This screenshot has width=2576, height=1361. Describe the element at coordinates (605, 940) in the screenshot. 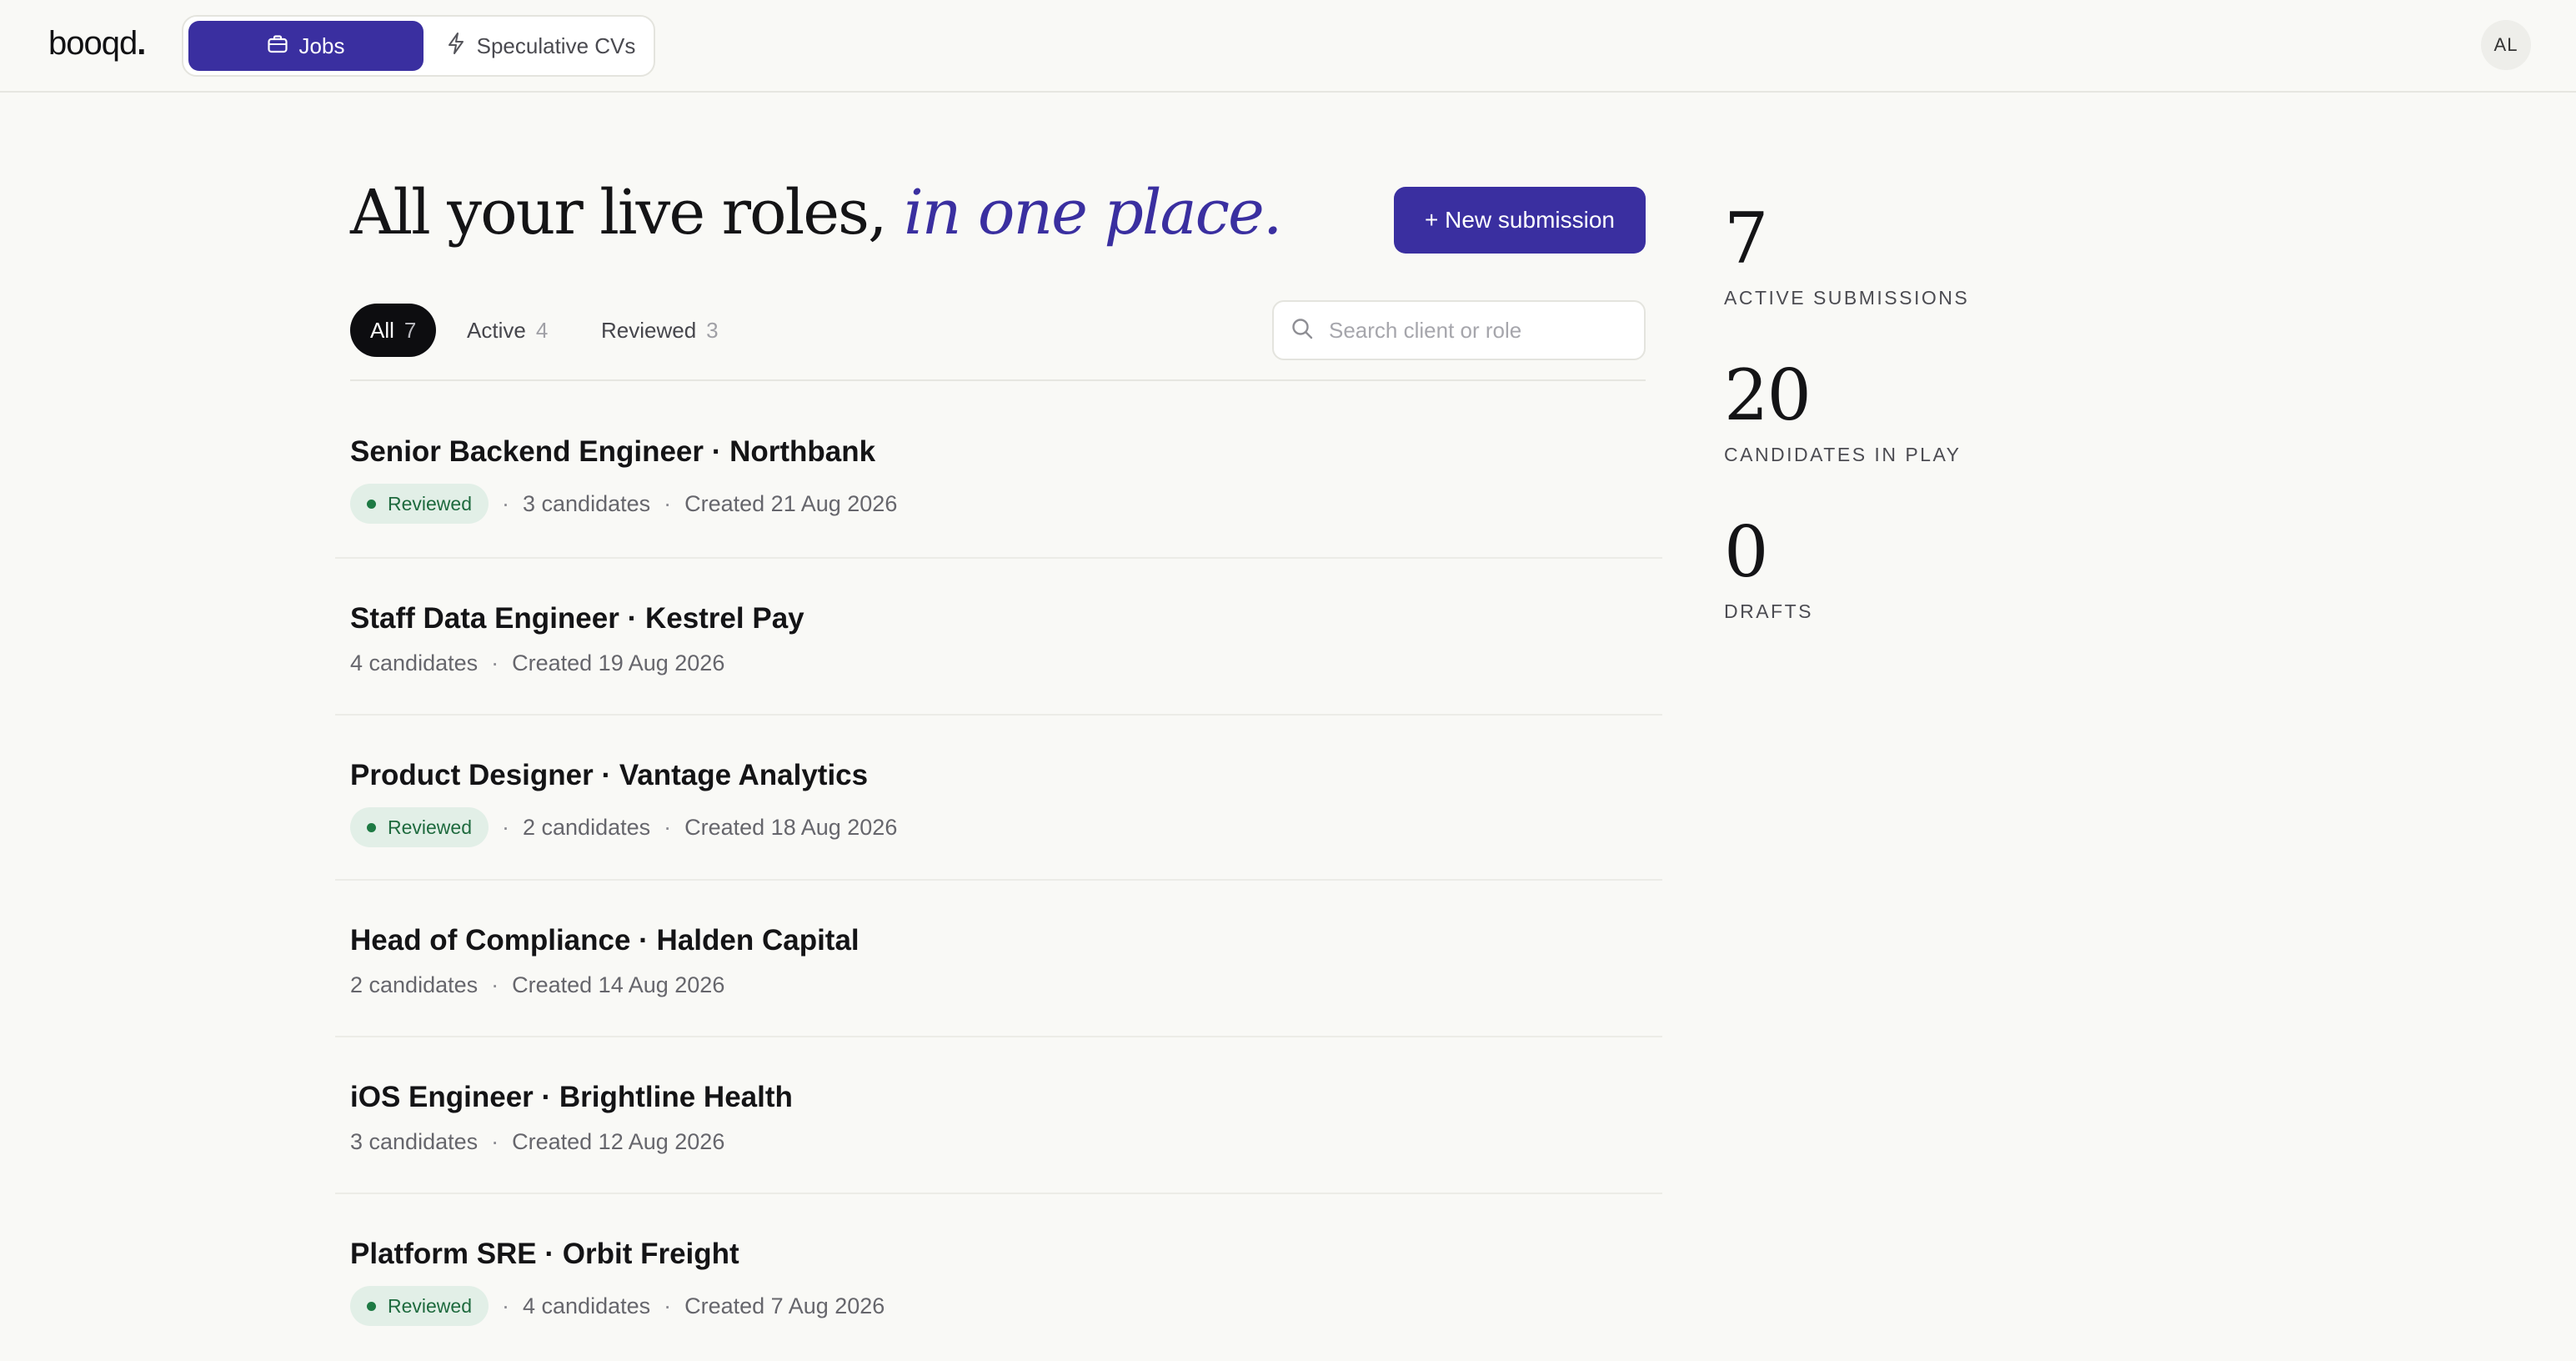

I see `role-title: Head of Compliance · Halden Capital` at that location.